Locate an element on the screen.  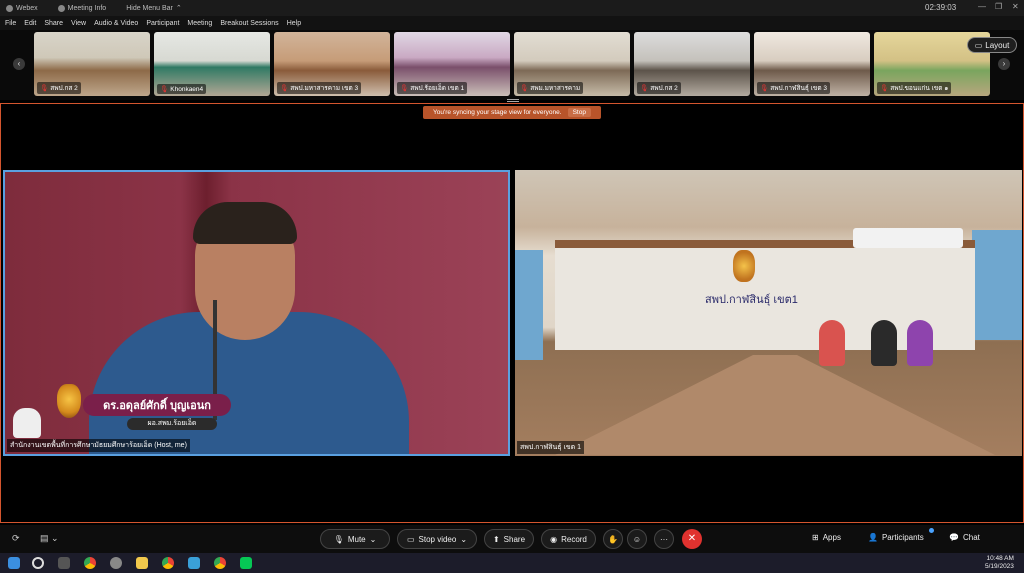
notification-dot is located at coordinates (931, 530).